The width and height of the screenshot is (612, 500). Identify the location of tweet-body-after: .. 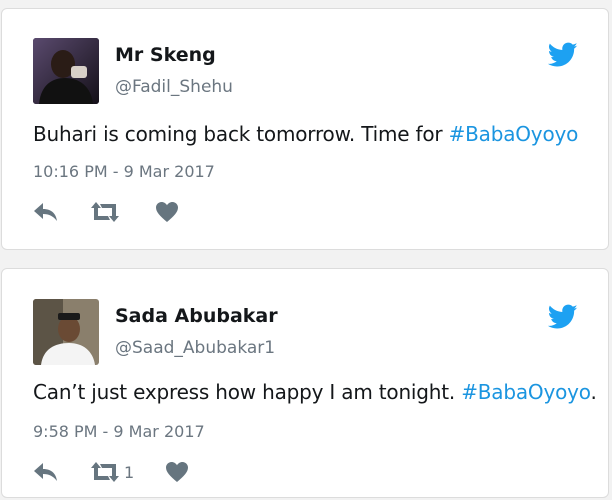
(593, 392).